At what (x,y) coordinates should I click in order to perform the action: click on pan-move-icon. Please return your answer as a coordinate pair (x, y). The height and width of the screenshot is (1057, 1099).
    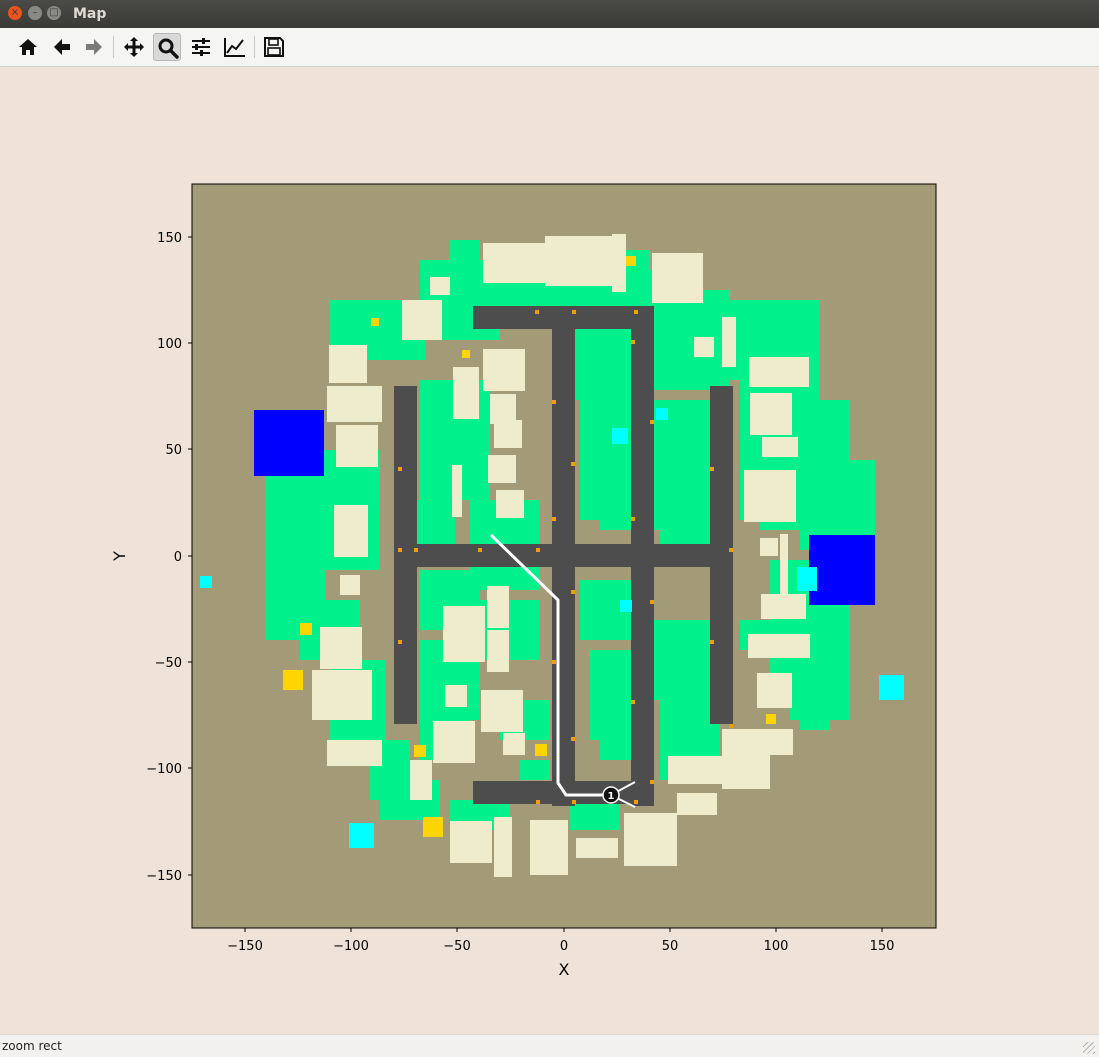
    Looking at the image, I should click on (134, 47).